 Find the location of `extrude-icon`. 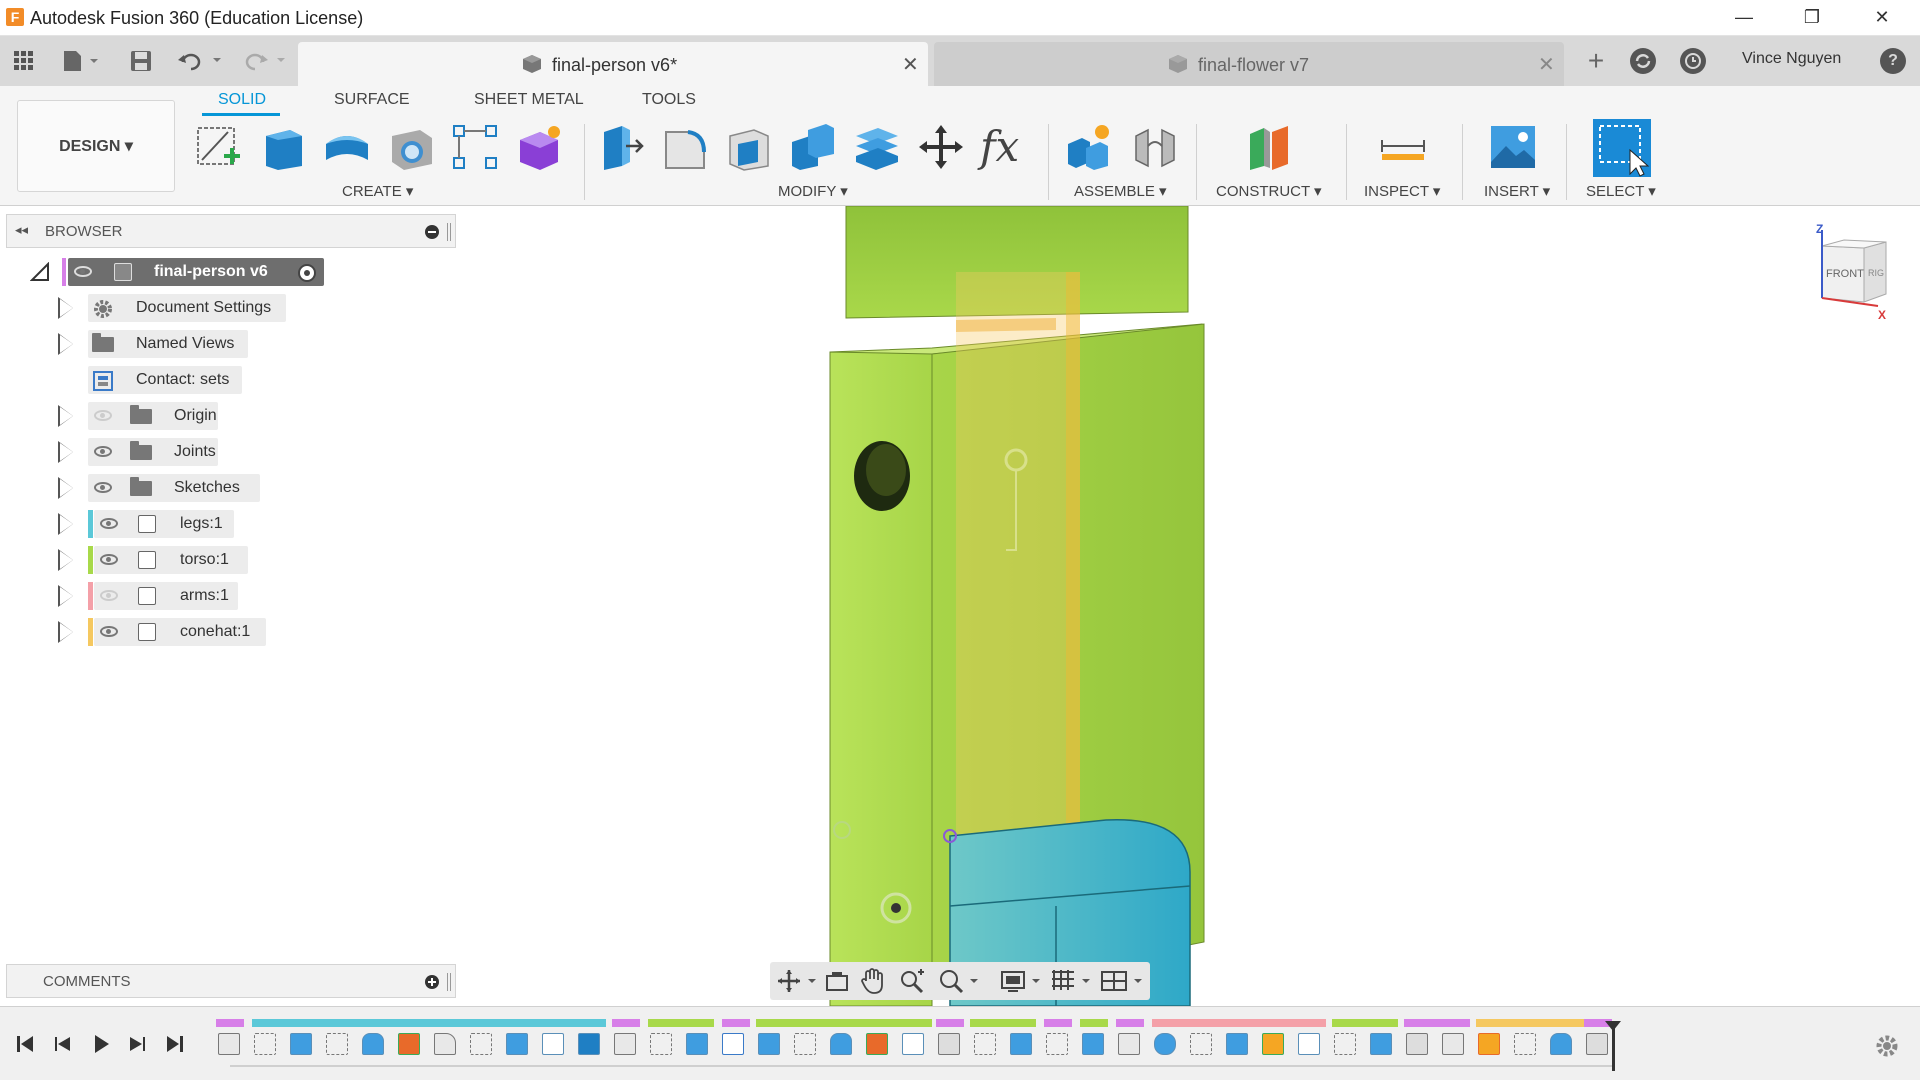

extrude-icon is located at coordinates (283, 147).